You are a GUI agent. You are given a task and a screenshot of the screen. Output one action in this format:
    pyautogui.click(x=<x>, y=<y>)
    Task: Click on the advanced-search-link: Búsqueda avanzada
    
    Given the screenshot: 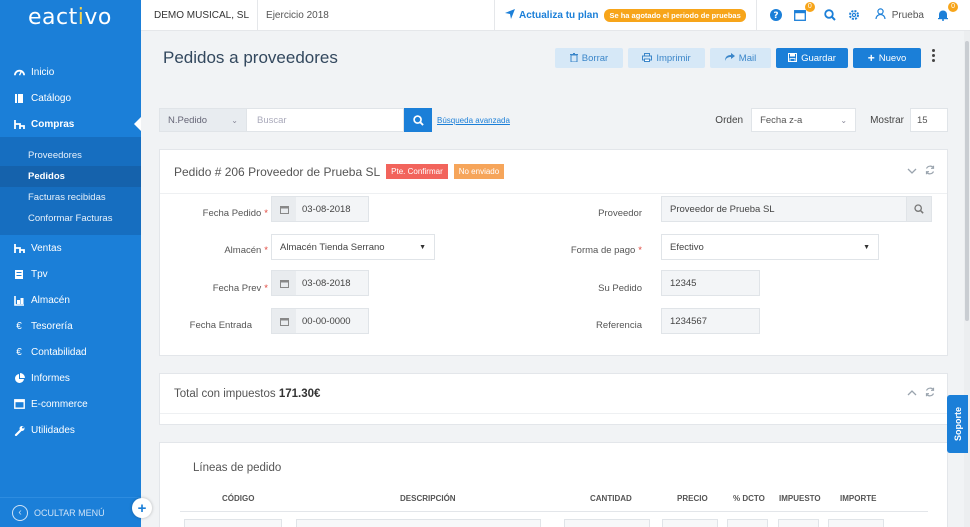 What is the action you would take?
    pyautogui.click(x=473, y=120)
    